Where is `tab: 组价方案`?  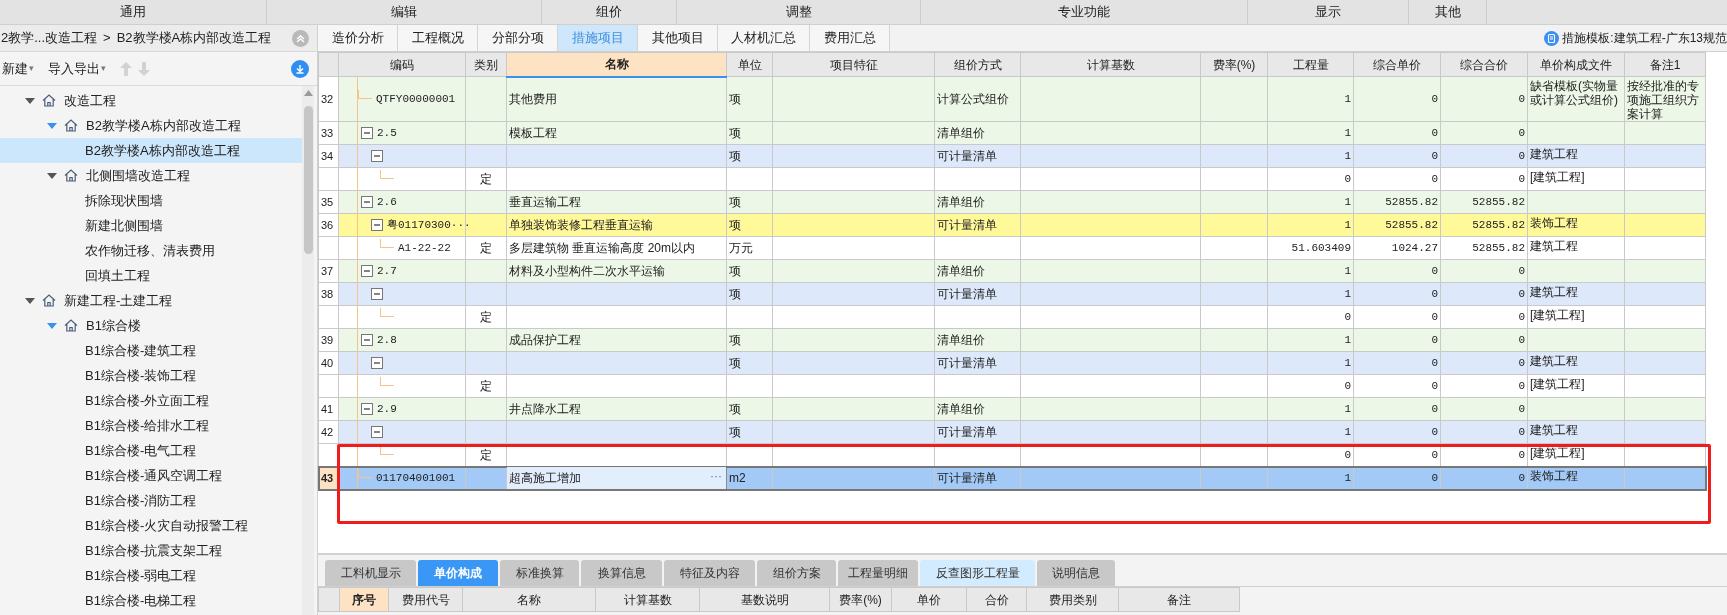
tab: 组价方案 is located at coordinates (796, 573).